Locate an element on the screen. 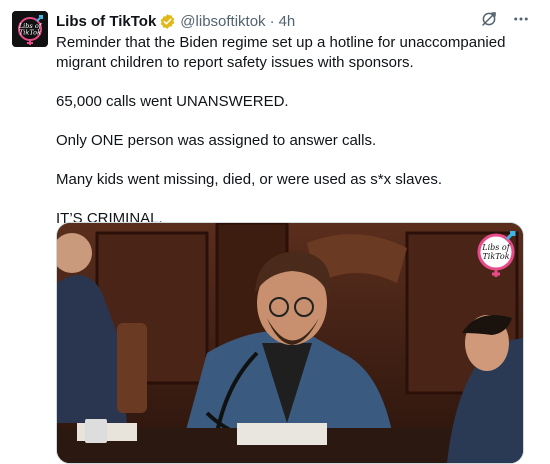 The image size is (550, 464). watermark-text-line1: Libs of is located at coordinates (496, 247).